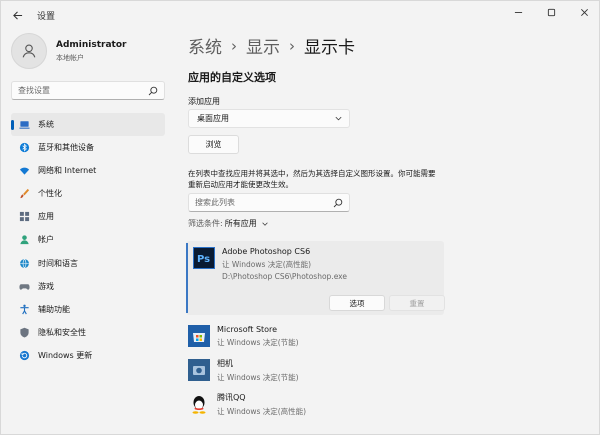 The height and width of the screenshot is (435, 600). I want to click on apps-icon, so click(24, 217).